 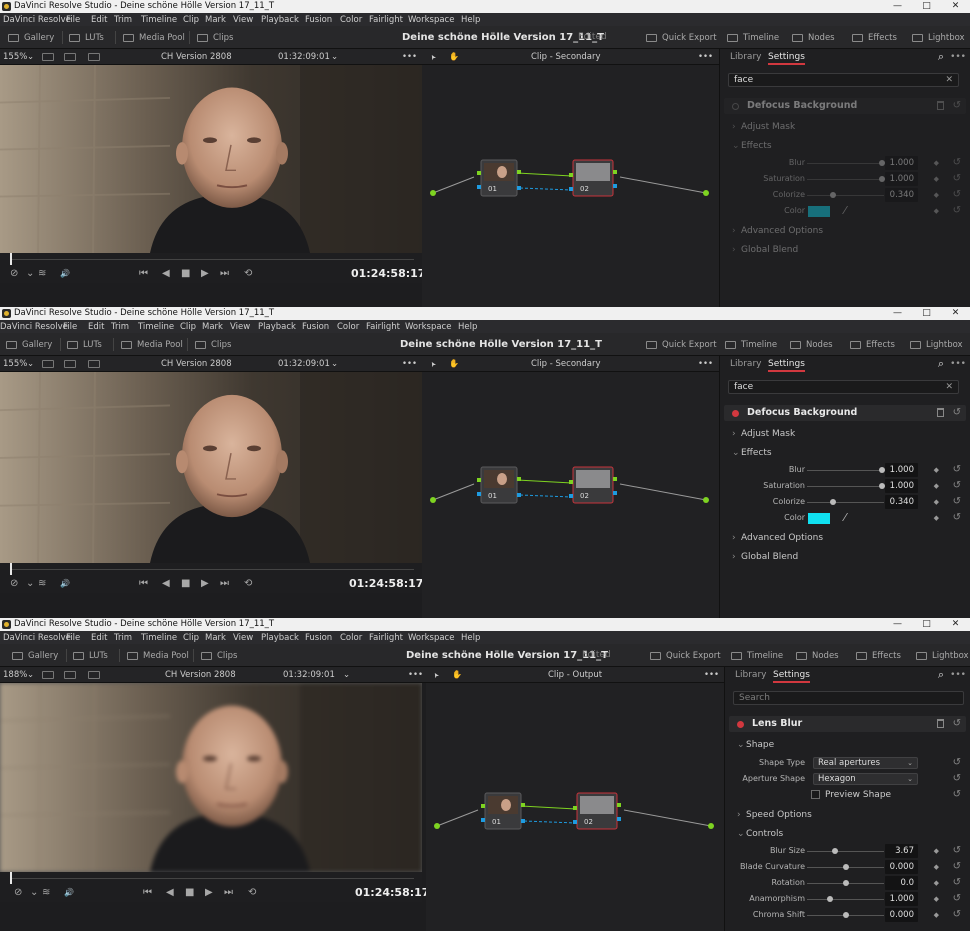 What do you see at coordinates (926, 313) in the screenshot?
I see `maximize-icon: □` at bounding box center [926, 313].